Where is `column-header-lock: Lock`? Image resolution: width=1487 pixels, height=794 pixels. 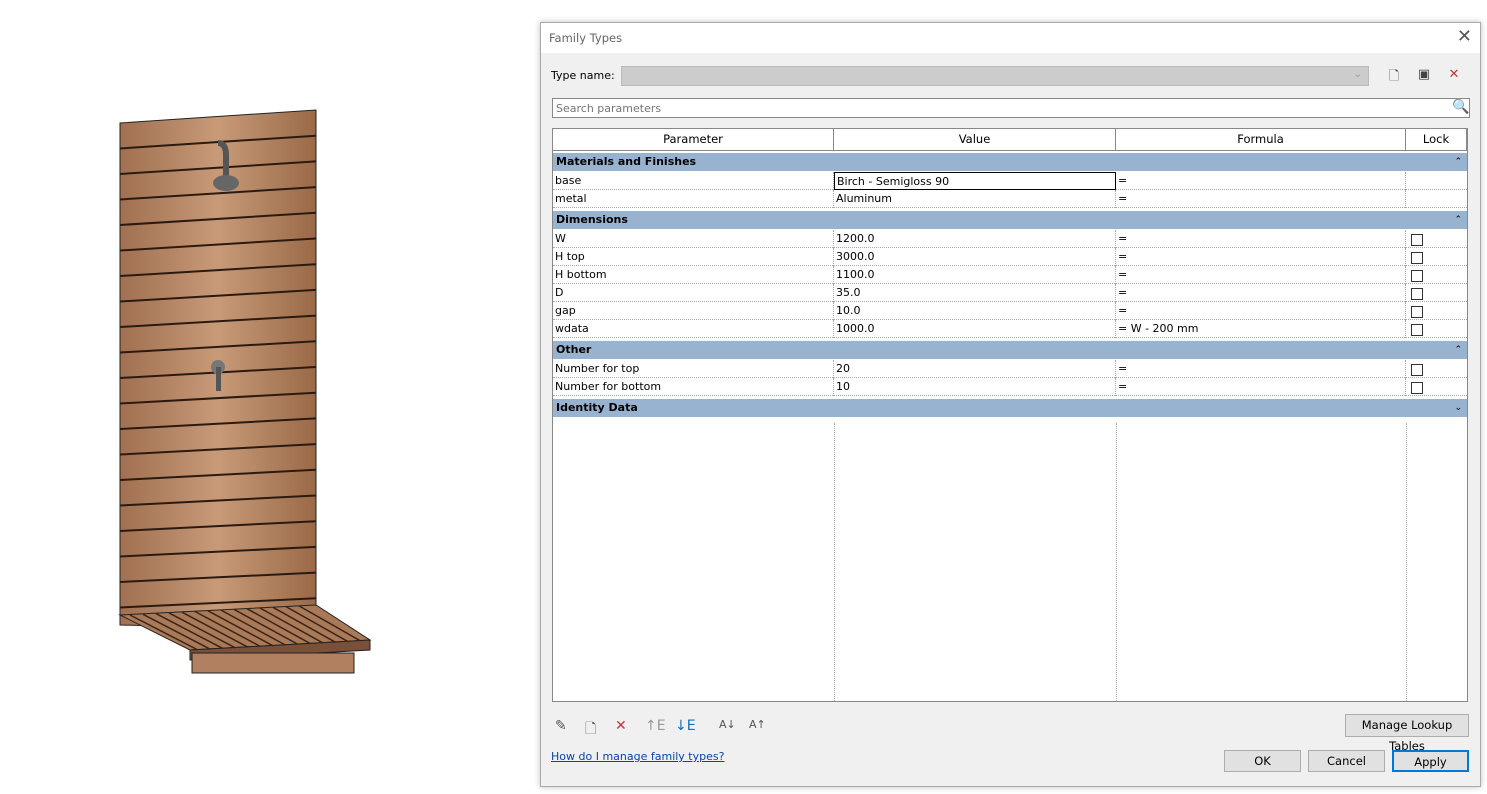 column-header-lock: Lock is located at coordinates (1436, 140).